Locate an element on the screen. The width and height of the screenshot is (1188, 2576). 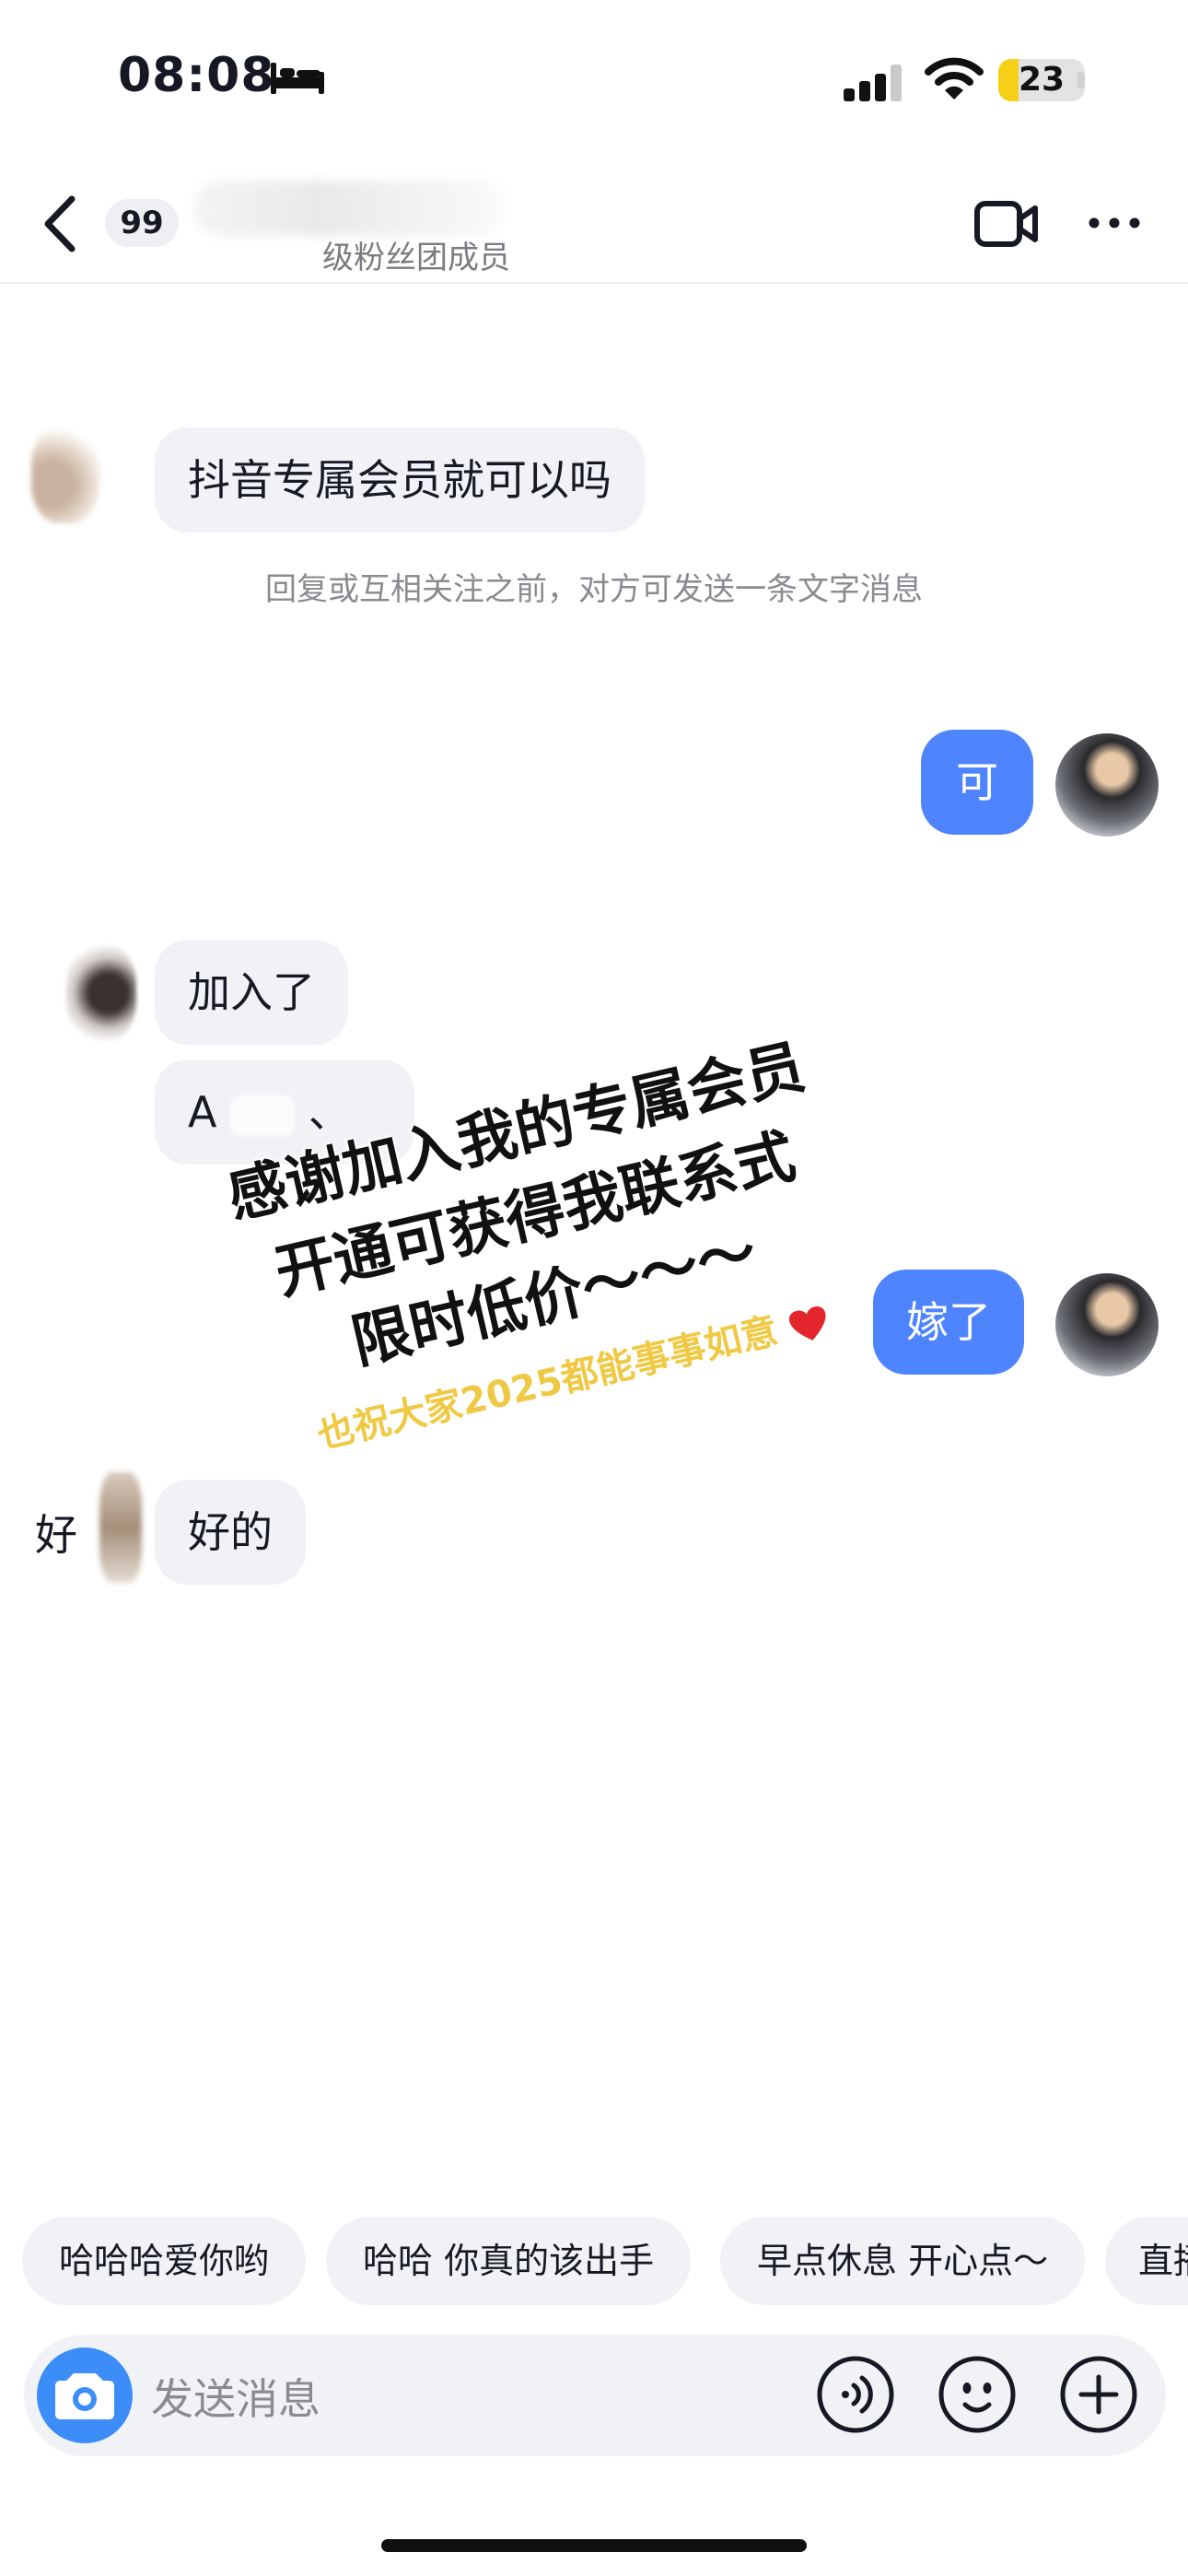
message-fragment: 好 is located at coordinates (56, 1535).